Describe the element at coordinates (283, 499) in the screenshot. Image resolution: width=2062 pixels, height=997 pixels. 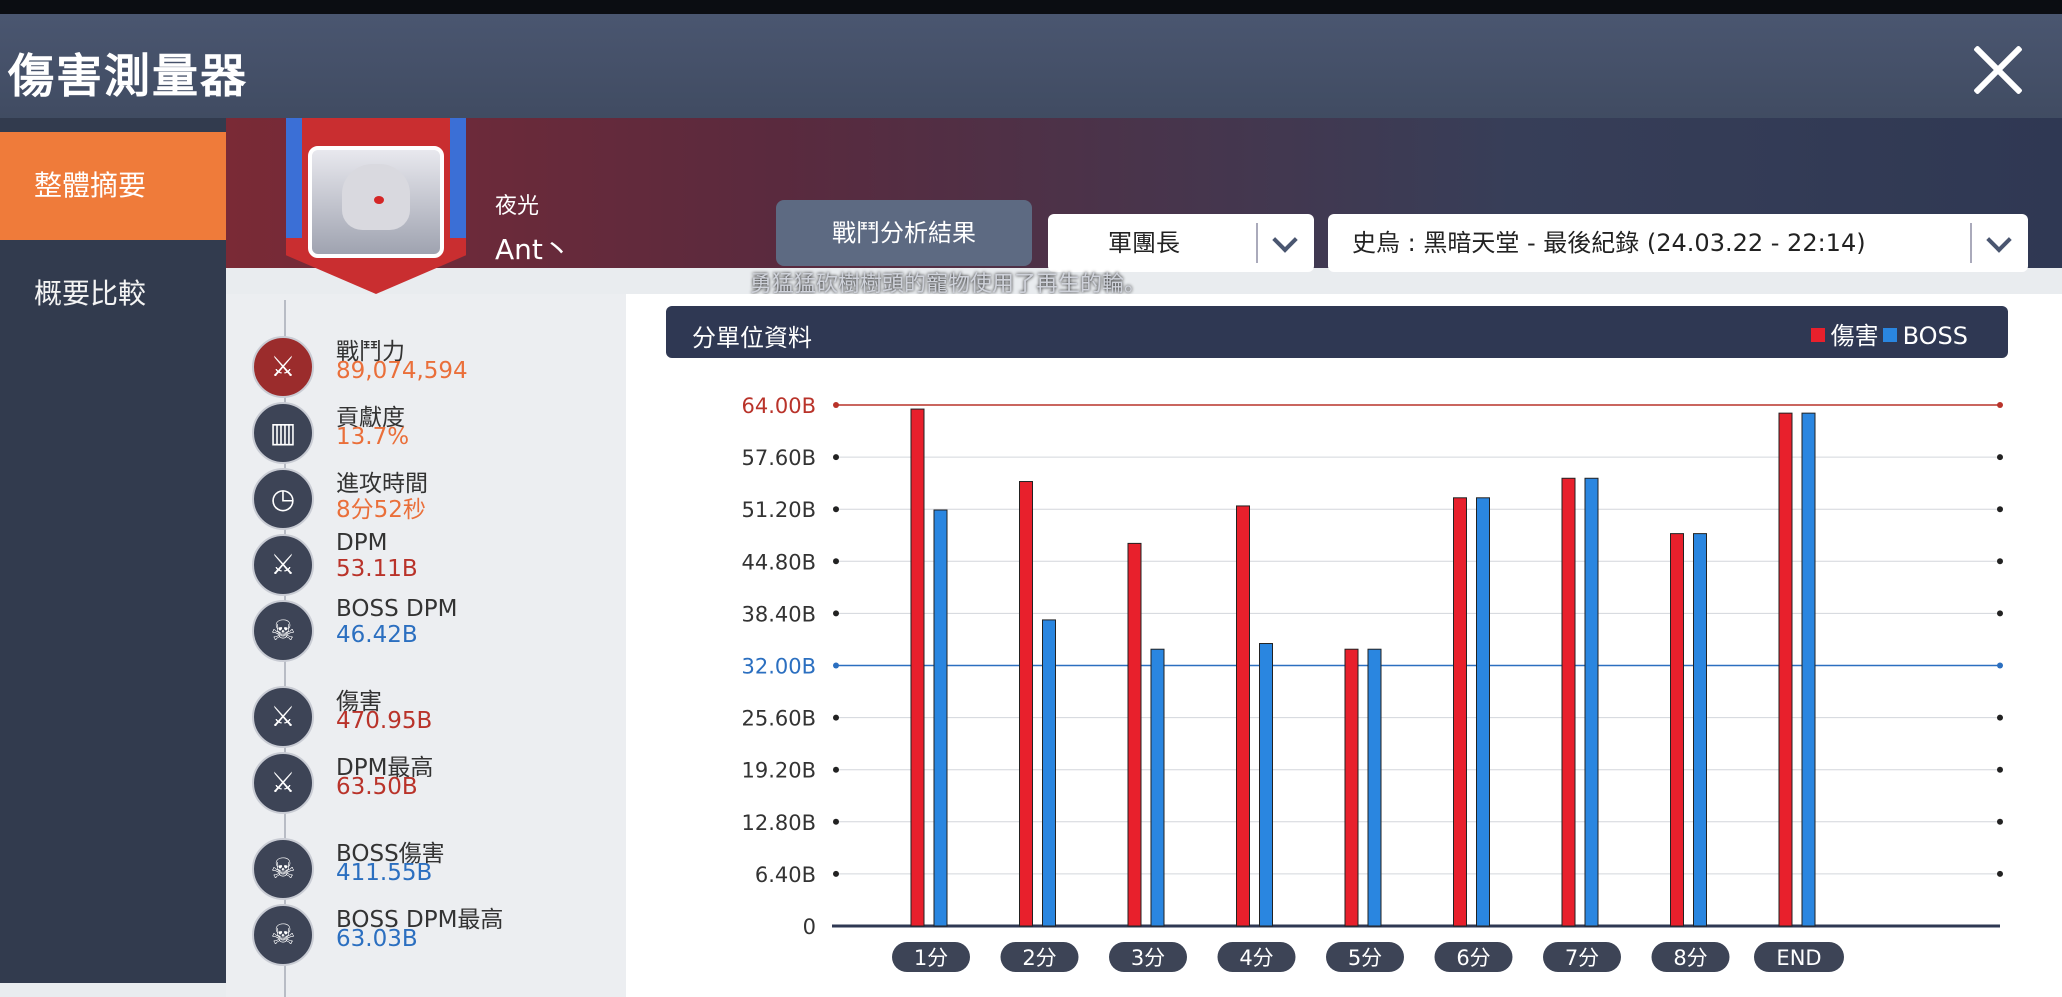
I see `clock-icon: ◷` at that location.